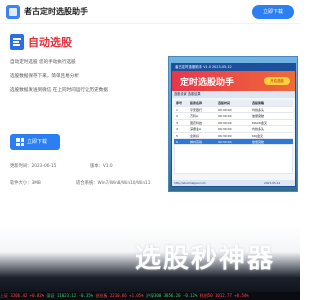  I want to click on version: 版本：V1.0, so click(101, 166).